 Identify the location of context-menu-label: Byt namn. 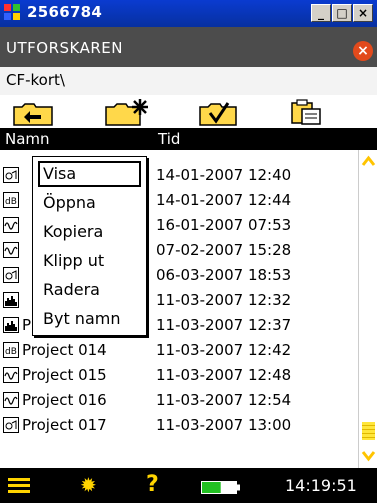
(82, 318).